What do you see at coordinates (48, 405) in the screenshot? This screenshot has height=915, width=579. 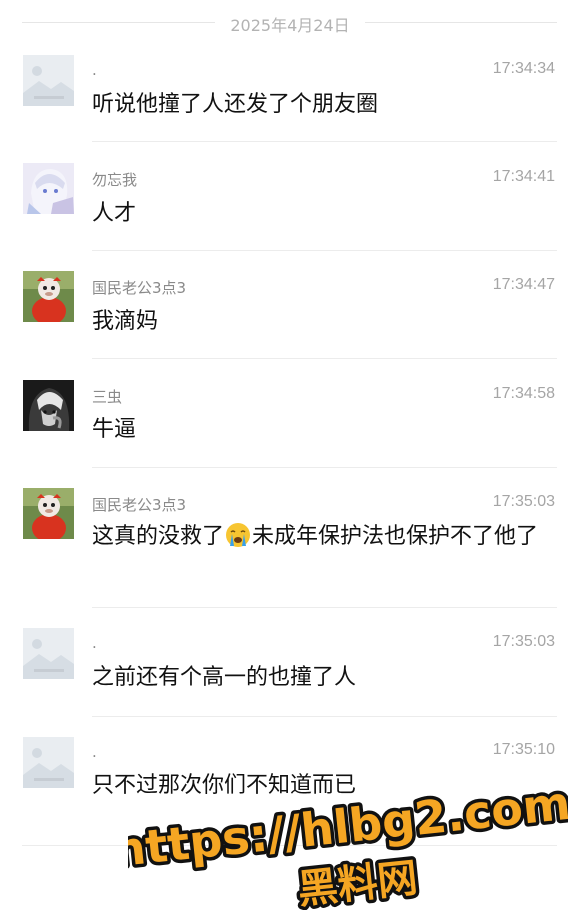 I see `avatar-dark-anime-icon` at bounding box center [48, 405].